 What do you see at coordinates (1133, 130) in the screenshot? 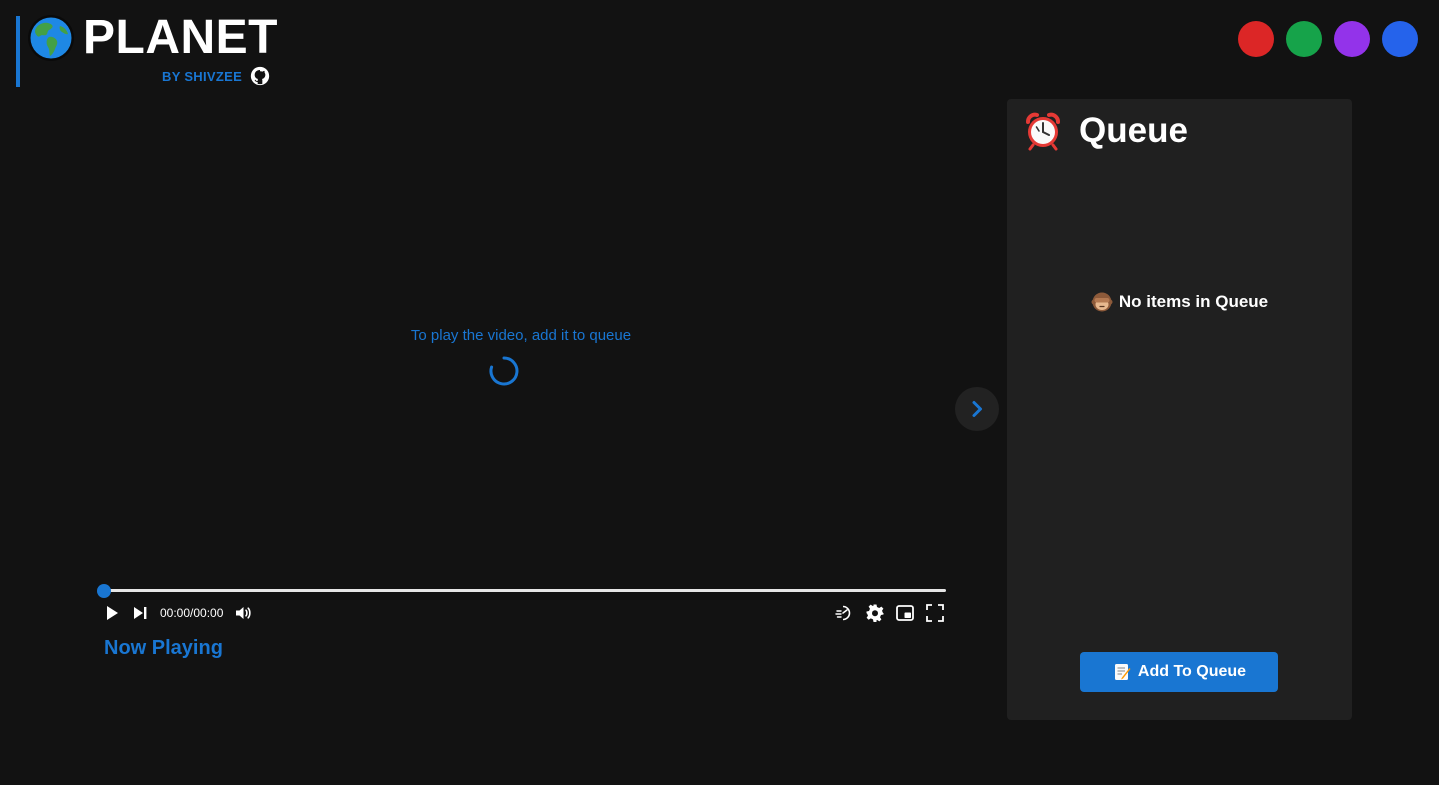
I see `queue-title: Queue` at bounding box center [1133, 130].